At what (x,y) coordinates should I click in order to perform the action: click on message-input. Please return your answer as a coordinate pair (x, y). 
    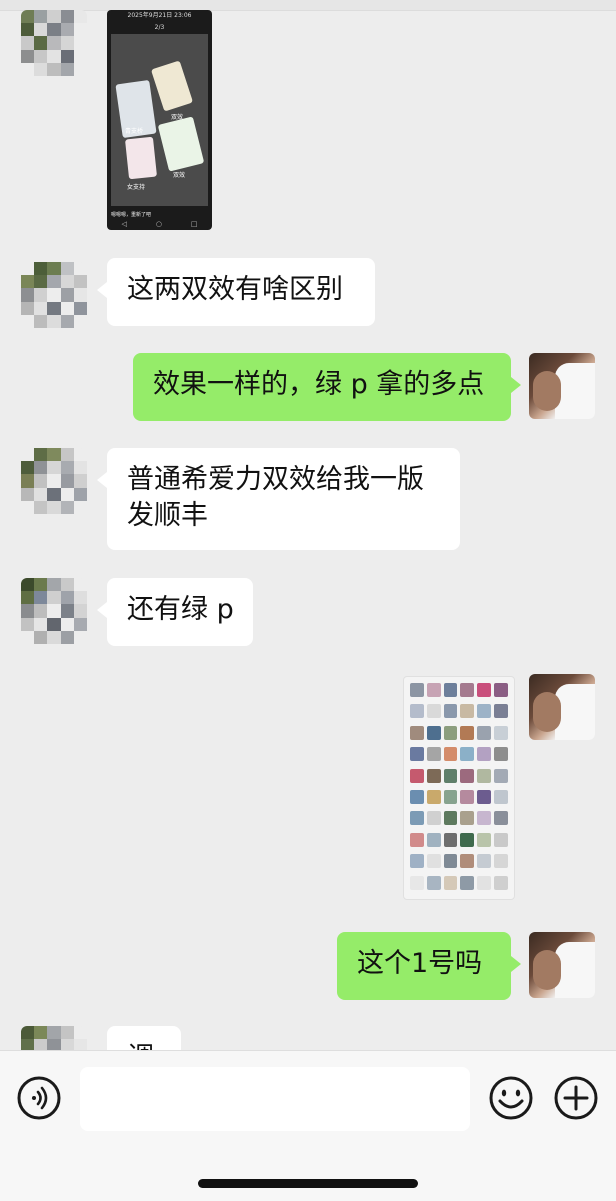
    Looking at the image, I should click on (275, 1099).